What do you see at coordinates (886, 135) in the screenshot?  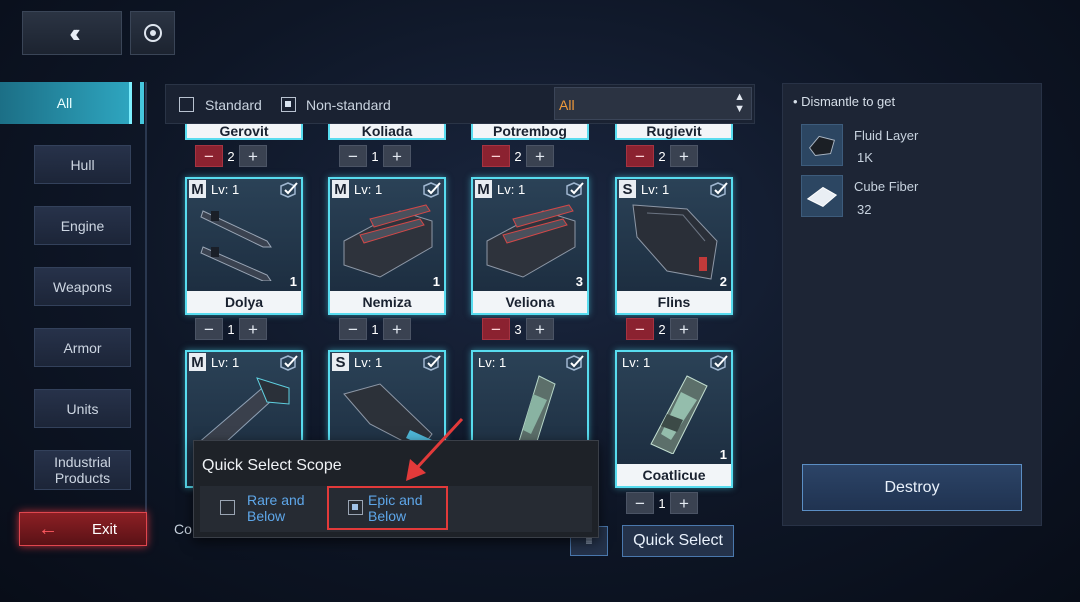 I see `reward-item-name: Fluid Layer` at bounding box center [886, 135].